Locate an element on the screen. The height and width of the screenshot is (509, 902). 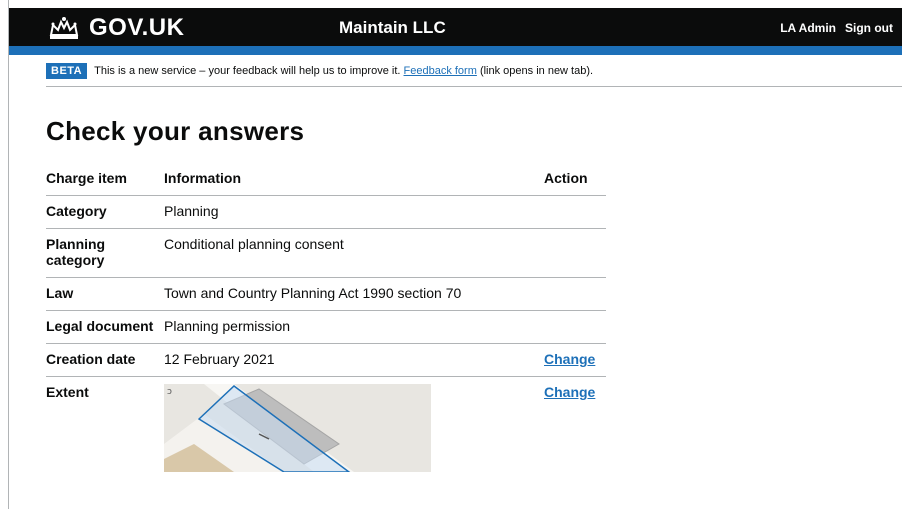
service-name: Maintain LLC is located at coordinates (392, 28).